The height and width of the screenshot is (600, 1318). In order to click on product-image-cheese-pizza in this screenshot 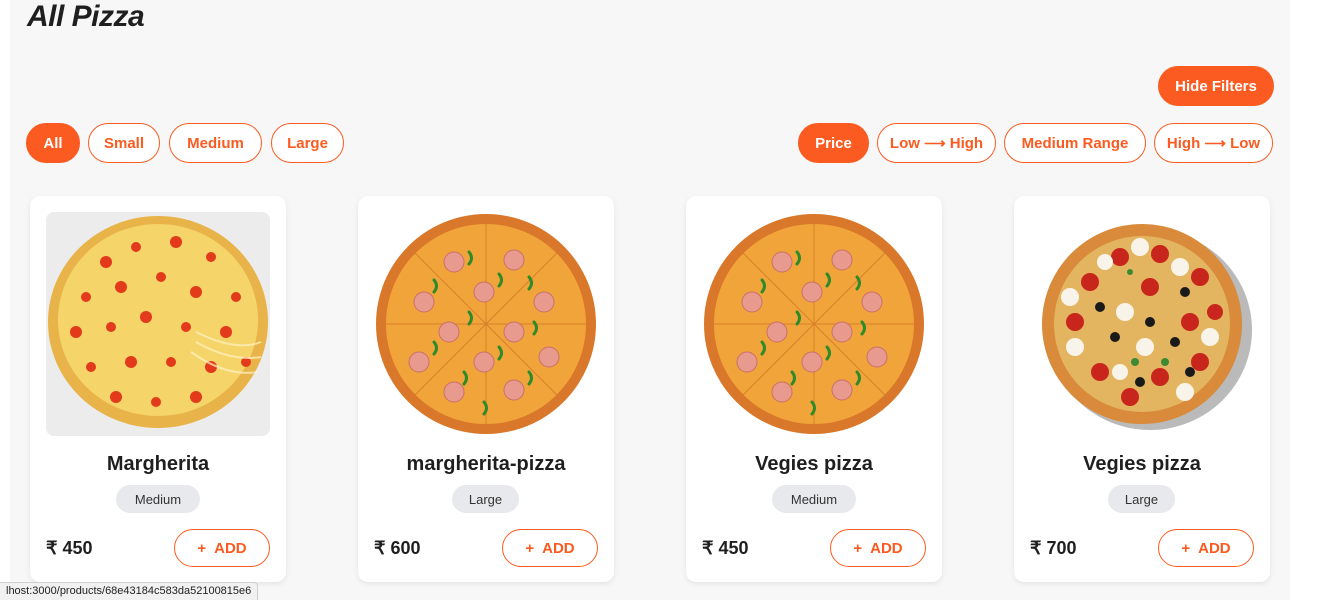, I will do `click(158, 324)`.